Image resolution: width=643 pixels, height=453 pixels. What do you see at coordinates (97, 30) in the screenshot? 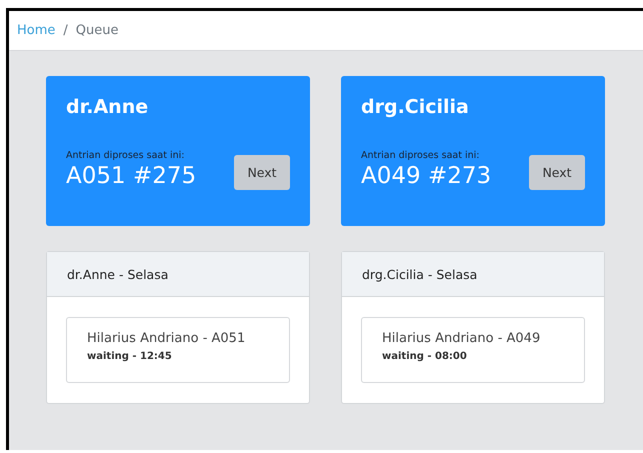
I see `breadcrumb-current: Queue` at bounding box center [97, 30].